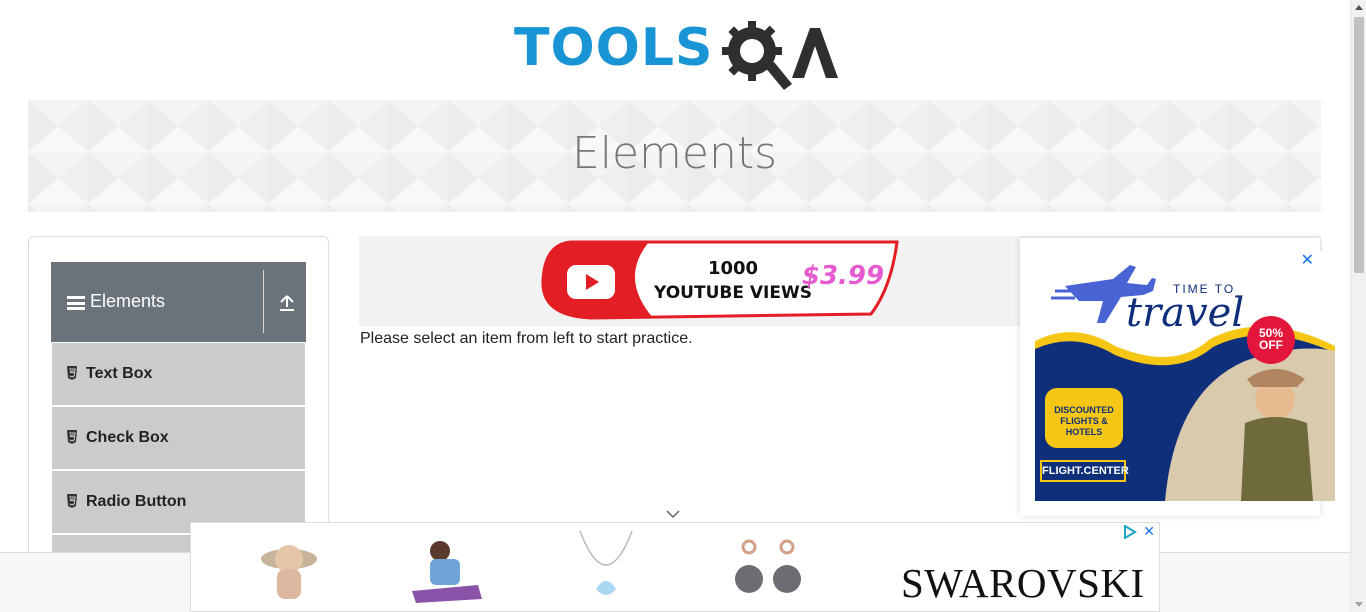 The width and height of the screenshot is (1366, 612). Describe the element at coordinates (673, 514) in the screenshot. I see `chevron-down-icon` at that location.